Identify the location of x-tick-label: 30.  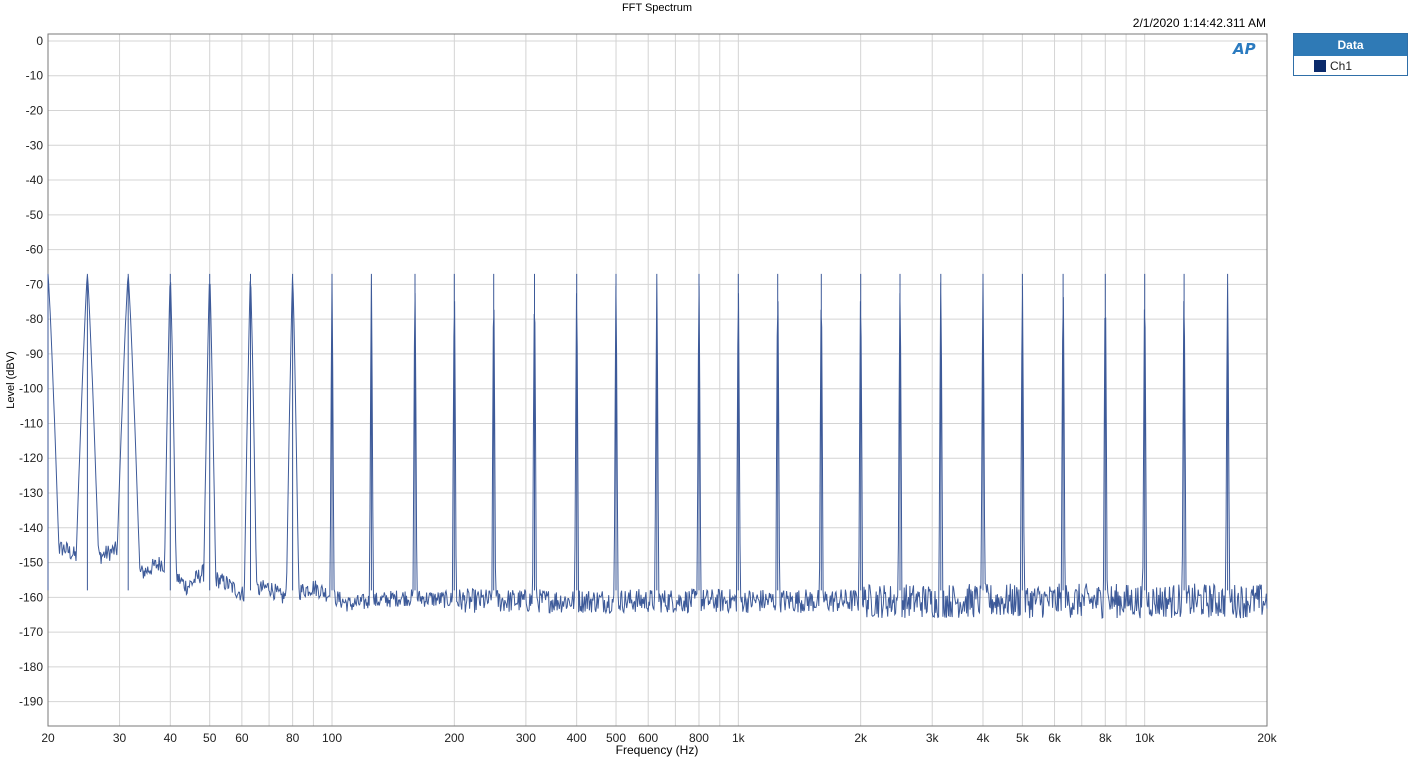
(120, 738).